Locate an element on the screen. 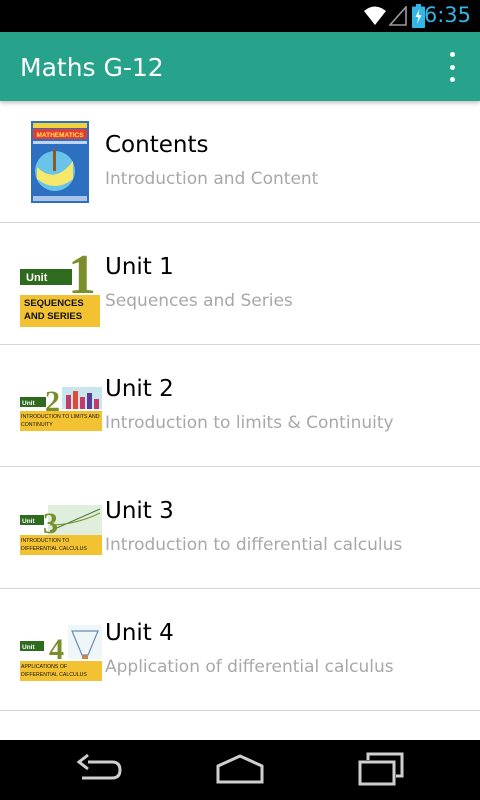  home-icon is located at coordinates (240, 770).